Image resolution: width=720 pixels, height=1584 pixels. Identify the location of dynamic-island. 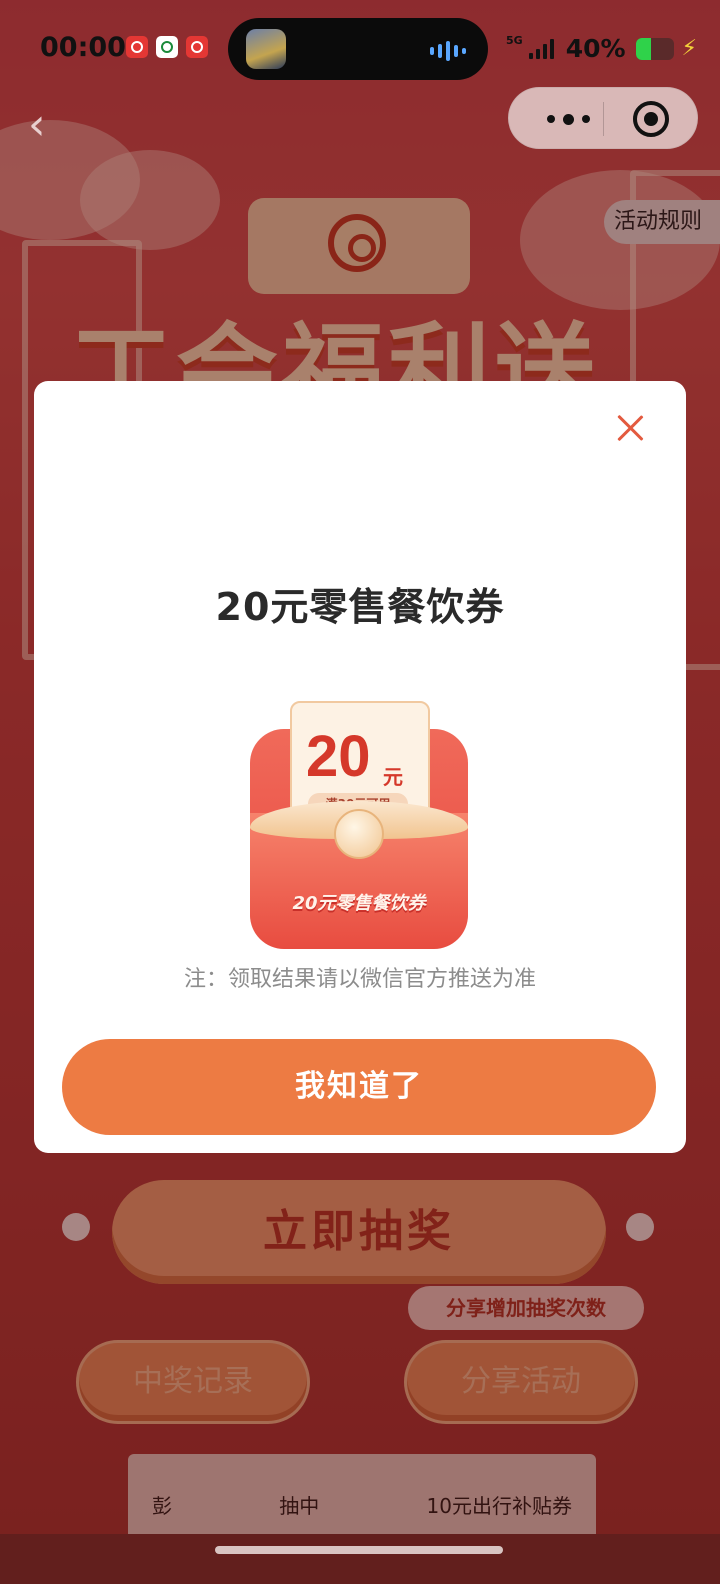
(358, 49).